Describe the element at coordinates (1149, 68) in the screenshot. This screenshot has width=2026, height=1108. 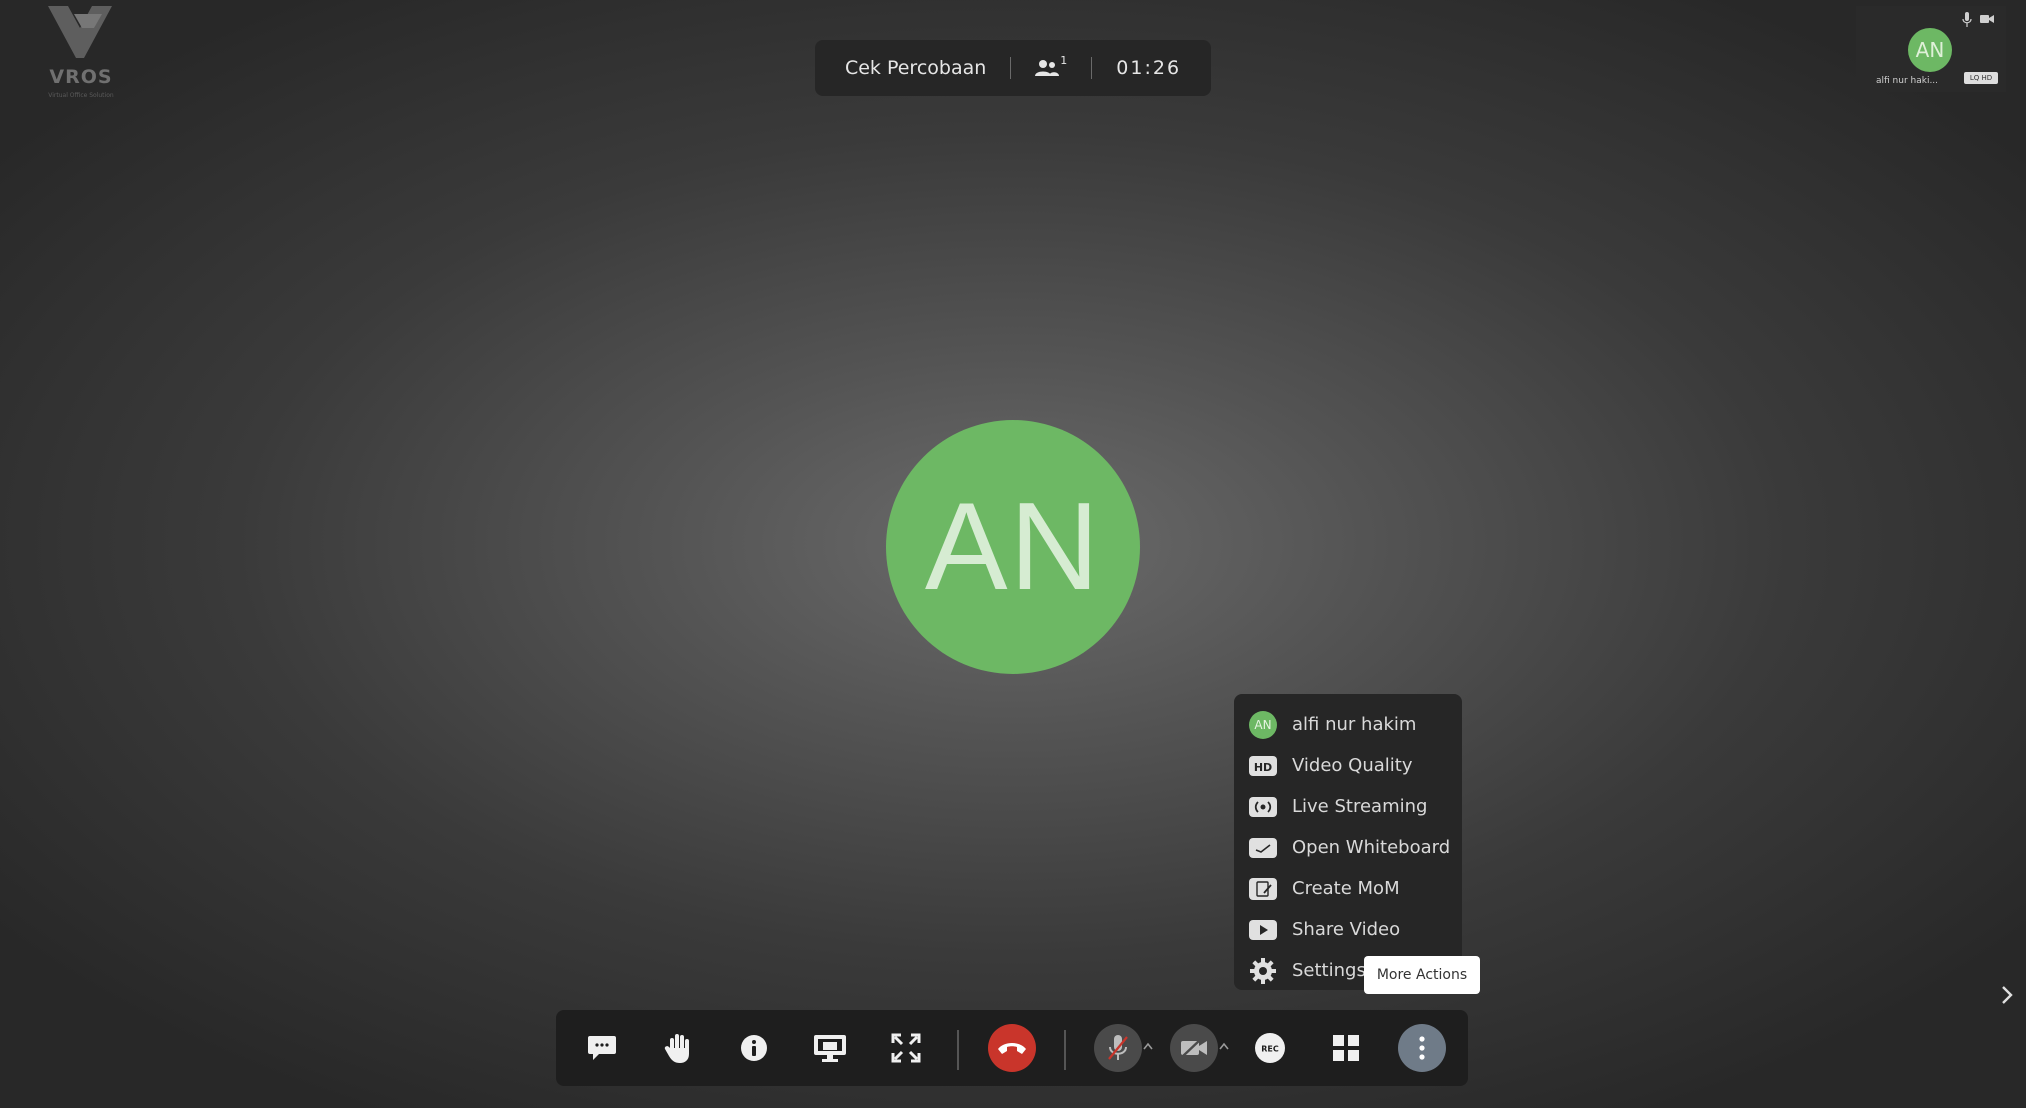
I see `meeting-timer: 01:26` at that location.